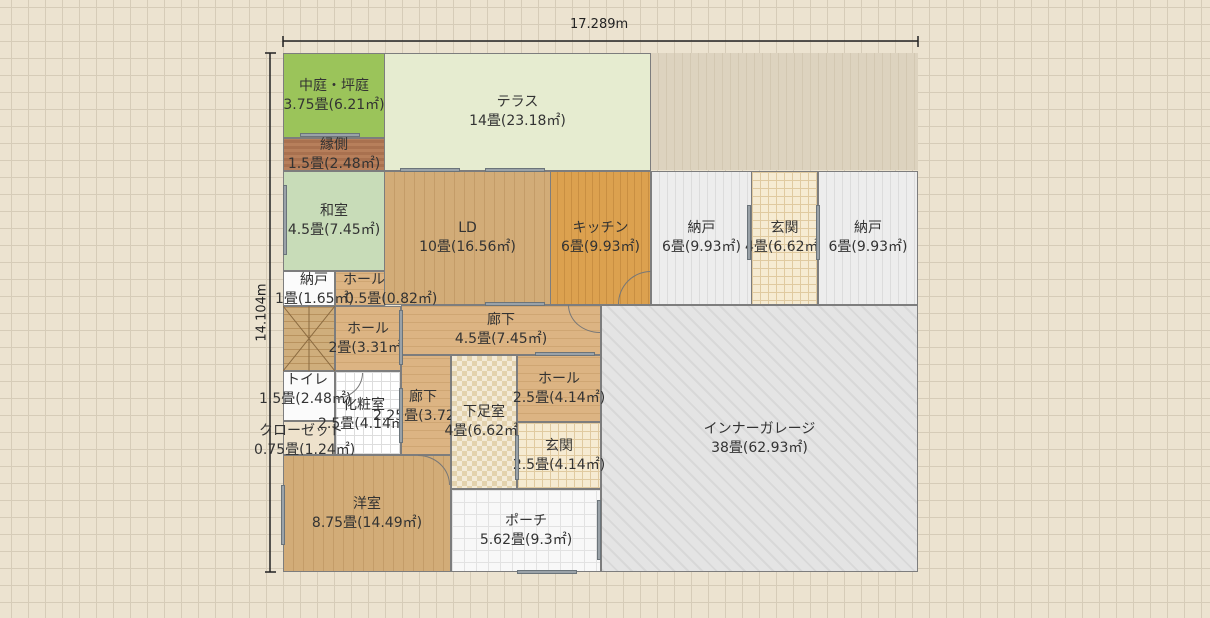 This screenshot has width=1210, height=618. Describe the element at coordinates (334, 154) in the screenshot. I see `room-engawa: 縁側 1.5畳(2.48㎡)` at that location.